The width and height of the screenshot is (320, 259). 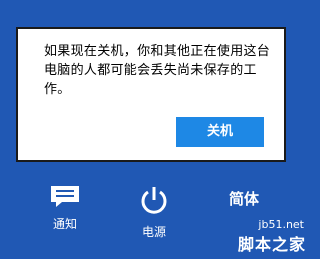 What do you see at coordinates (65, 196) in the screenshot?
I see `notification-icon` at bounding box center [65, 196].